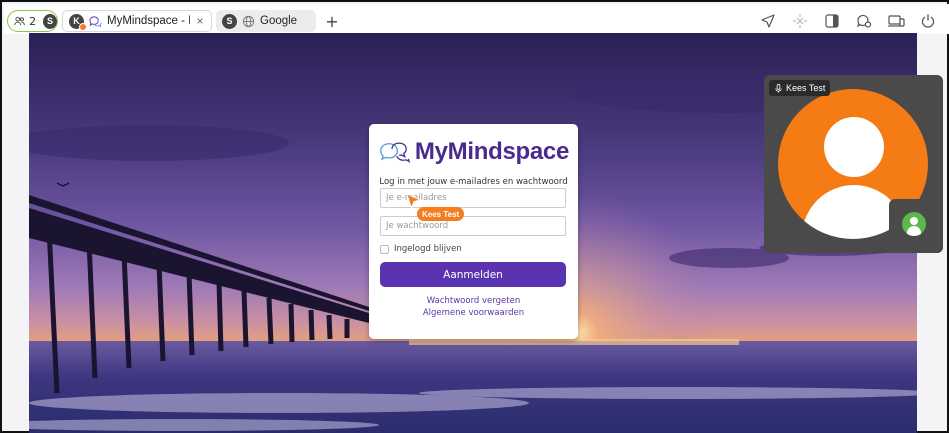 The image size is (949, 433). I want to click on participant-count: 2, so click(33, 21).